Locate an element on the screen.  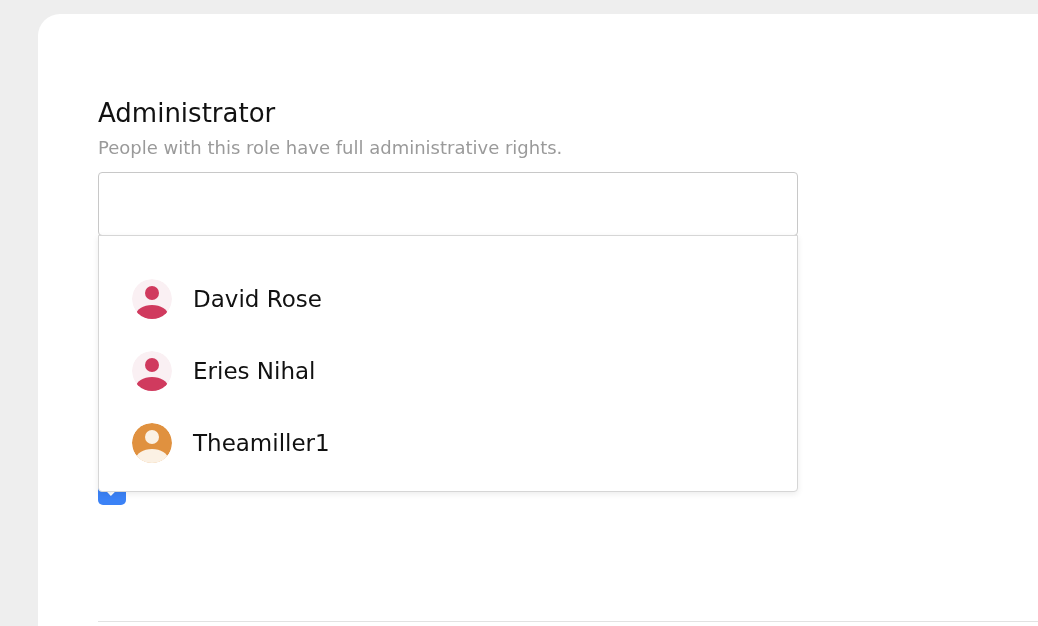
user-option: Theamiller1 is located at coordinates (448, 443).